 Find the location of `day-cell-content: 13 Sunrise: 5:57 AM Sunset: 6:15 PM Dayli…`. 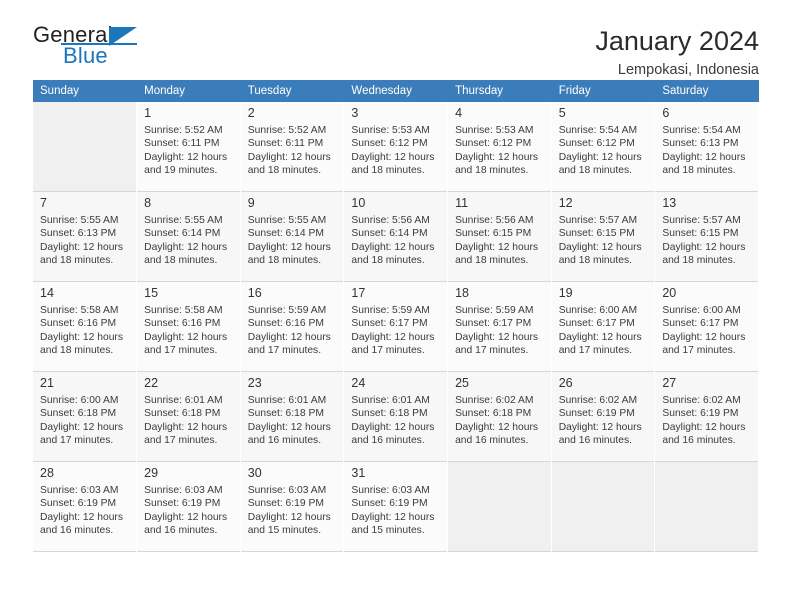

day-cell-content: 13 Sunrise: 5:57 AM Sunset: 6:15 PM Dayli… is located at coordinates (706, 236).